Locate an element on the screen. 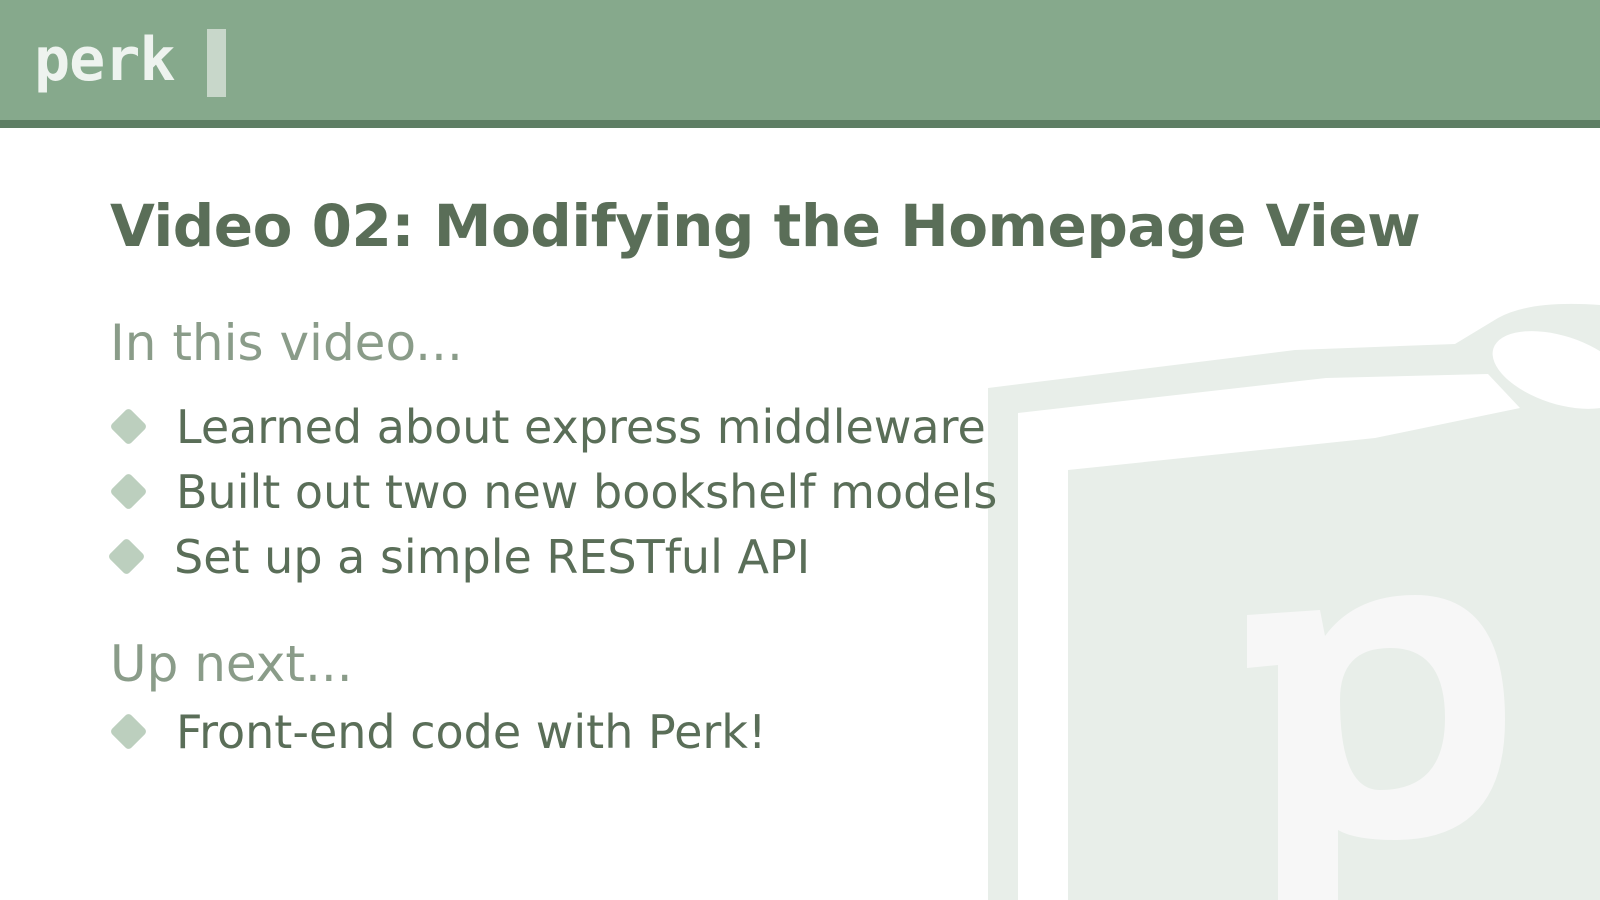 Image resolution: width=1600 pixels, height=900 pixels. slide-title: Video 02: Modifying the Homepage View is located at coordinates (765, 226).